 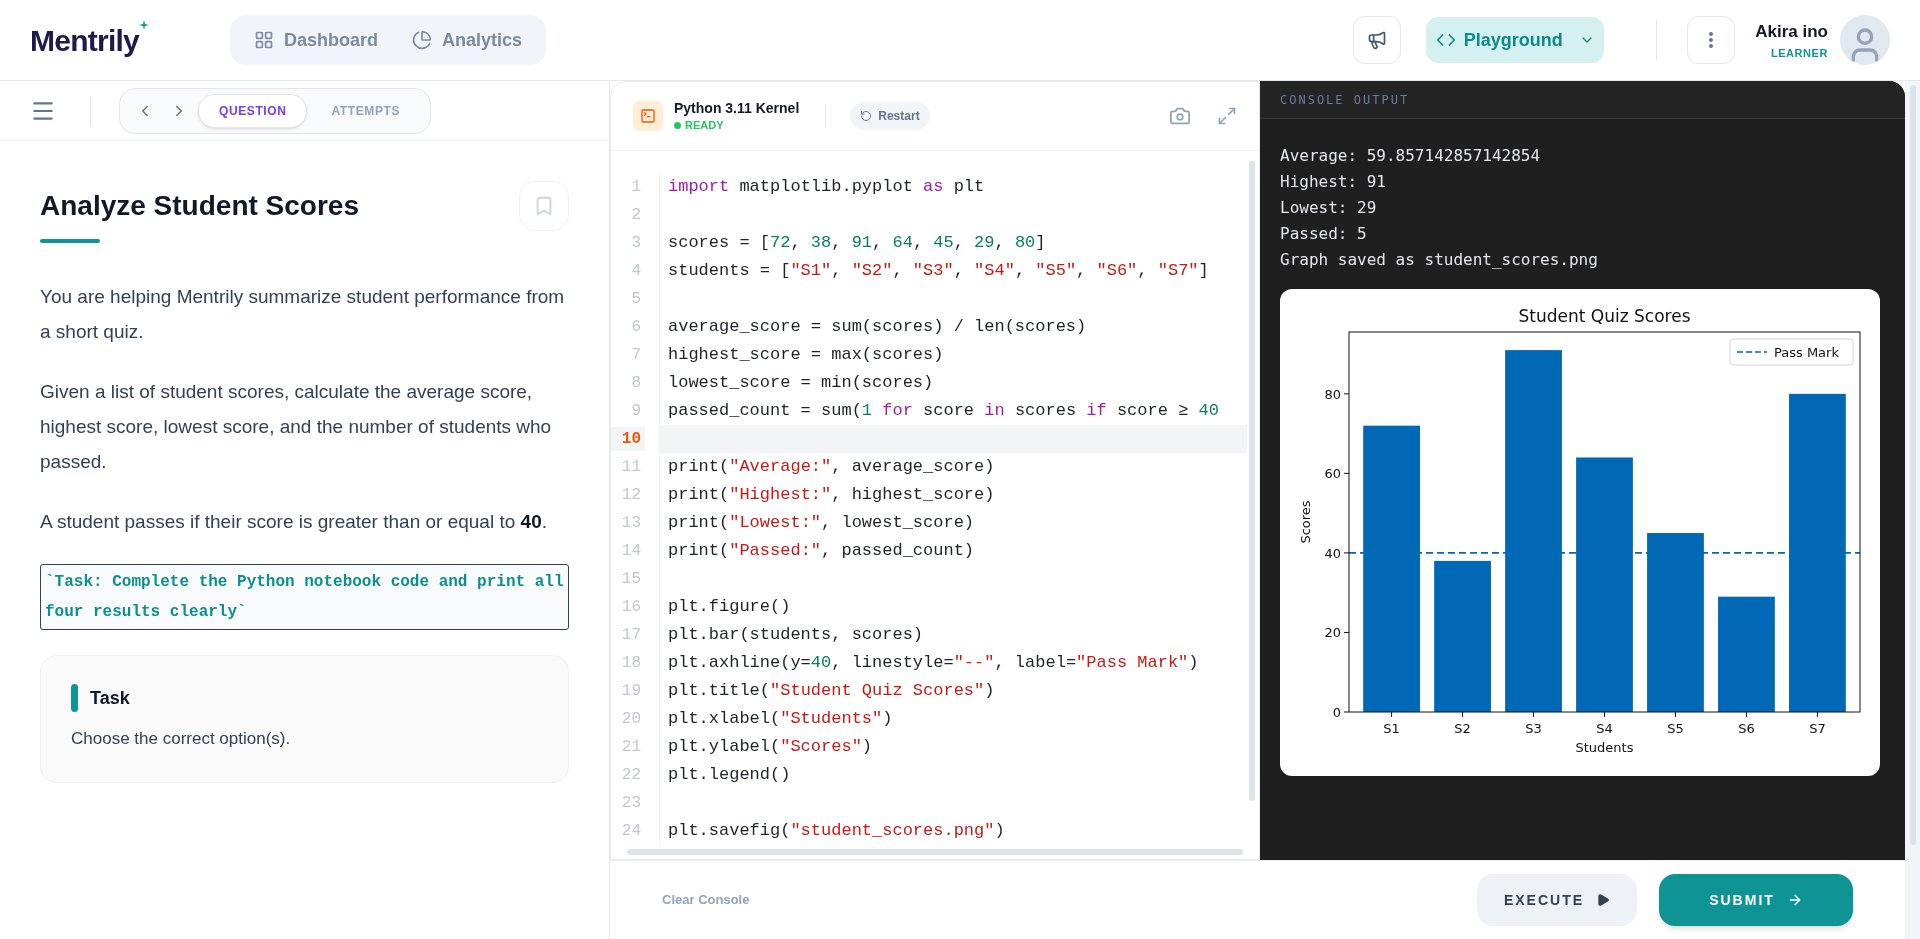 What do you see at coordinates (631, 831) in the screenshot?
I see `line-number: 24` at bounding box center [631, 831].